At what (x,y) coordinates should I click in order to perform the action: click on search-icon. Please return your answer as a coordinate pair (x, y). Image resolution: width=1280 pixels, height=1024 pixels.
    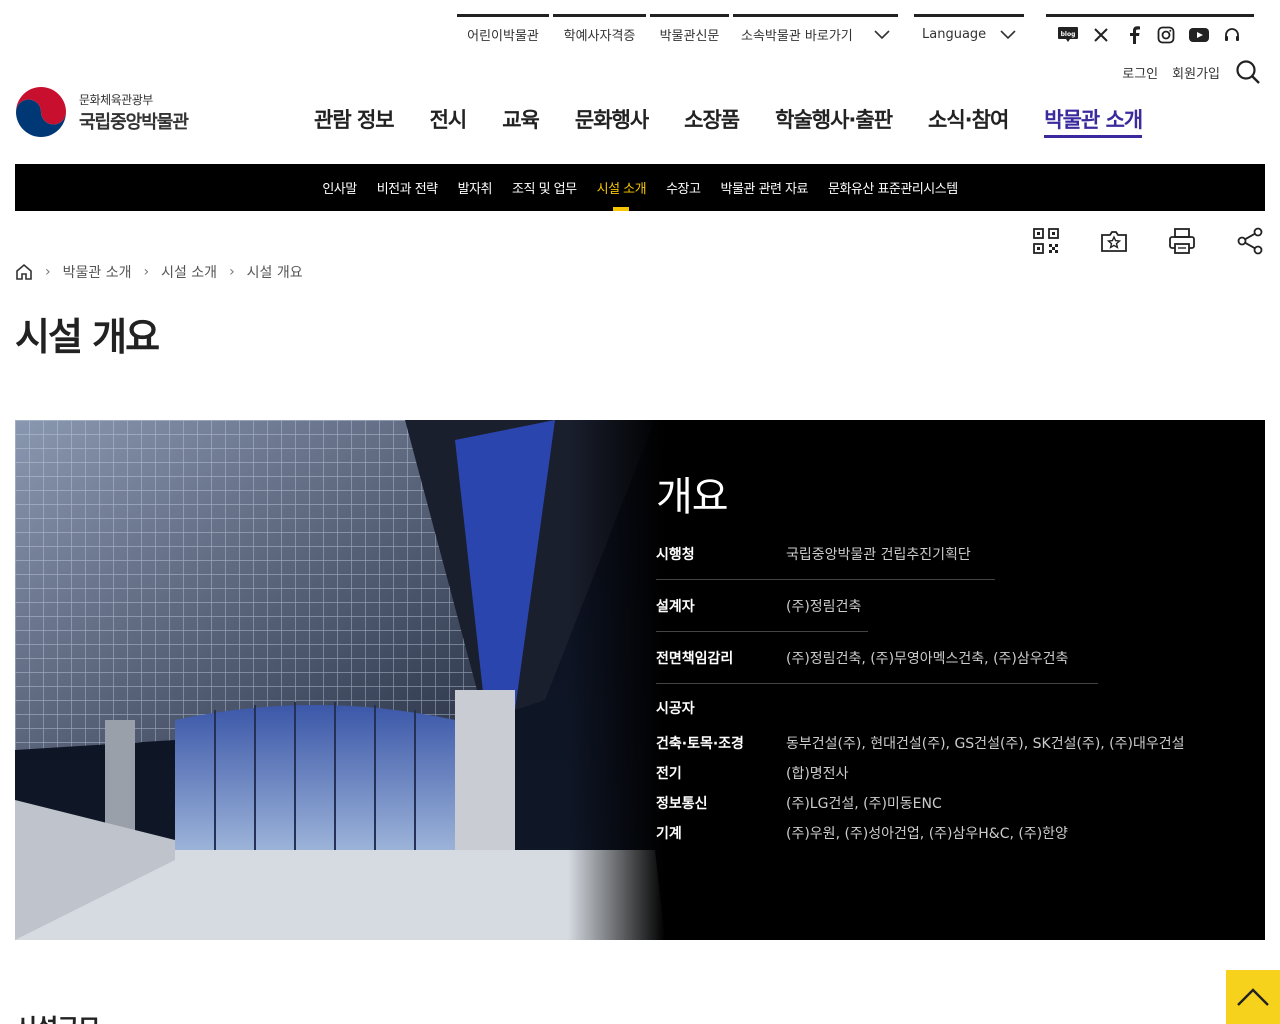
    Looking at the image, I should click on (1248, 72).